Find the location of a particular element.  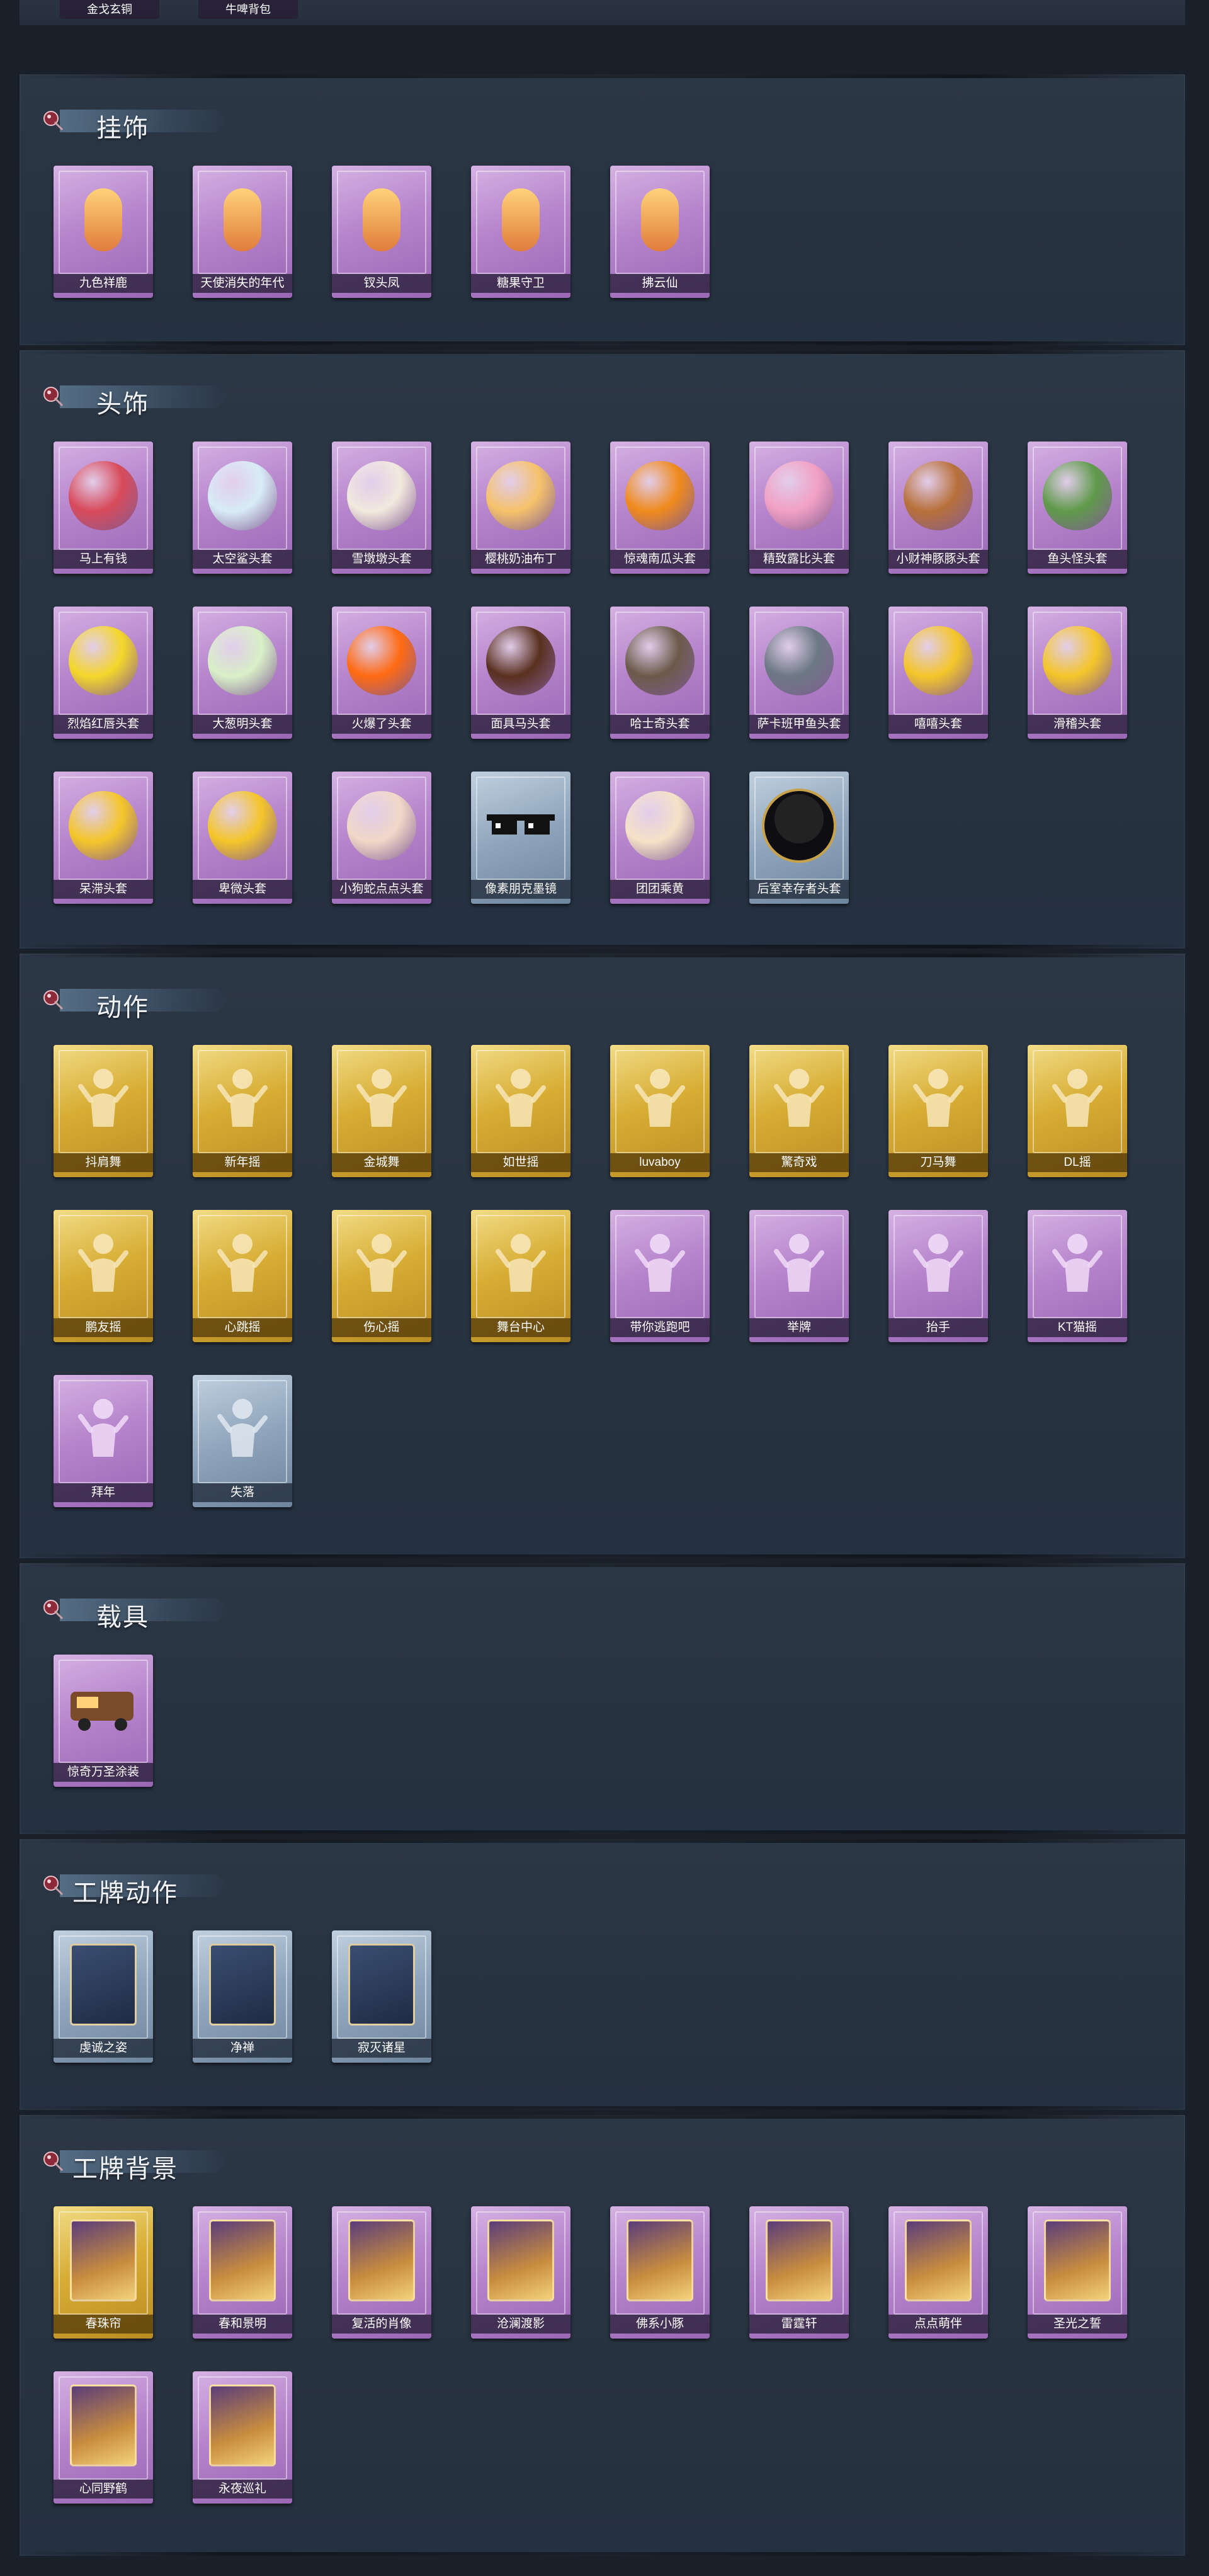

cosmetic-item: 烈焰红唇头套 is located at coordinates (103, 673).